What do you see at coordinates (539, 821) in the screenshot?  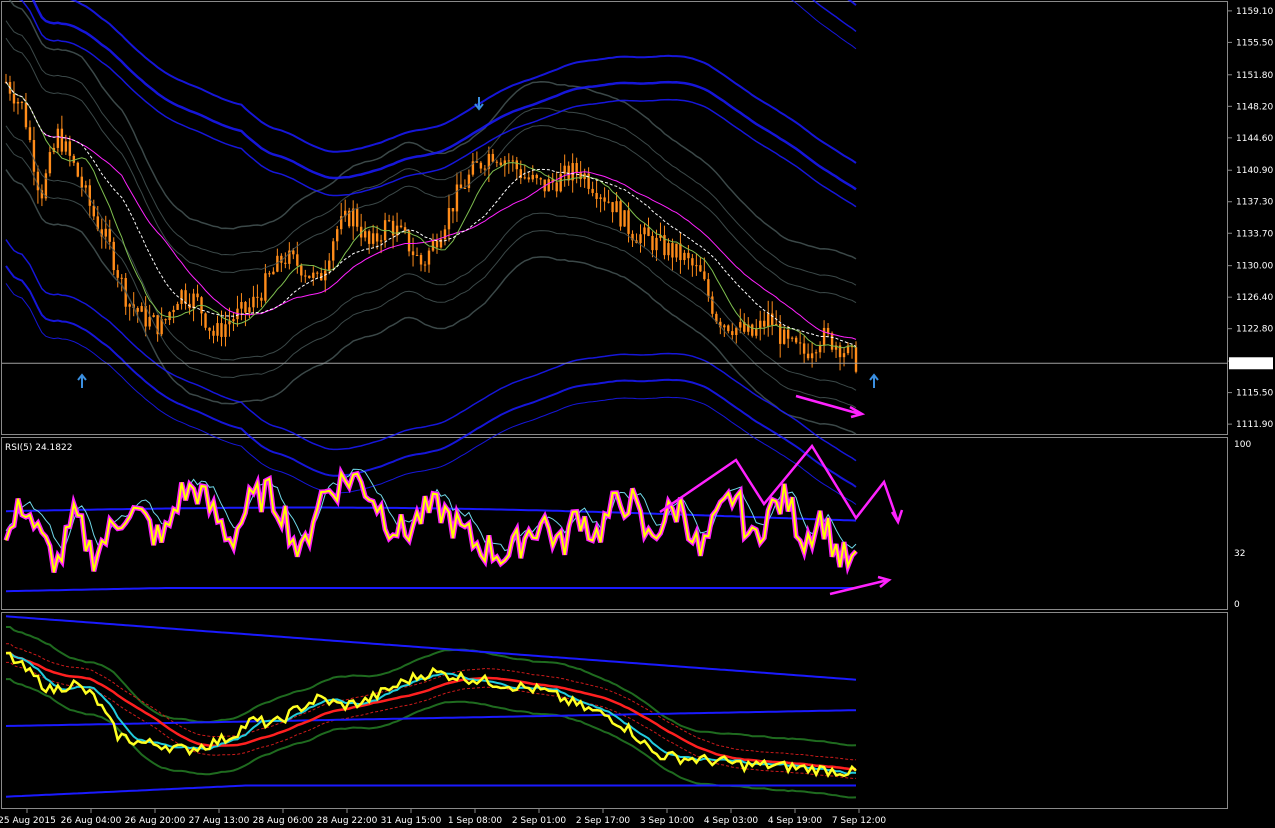 I see `time-tick-label: 2 Sep 01:00` at bounding box center [539, 821].